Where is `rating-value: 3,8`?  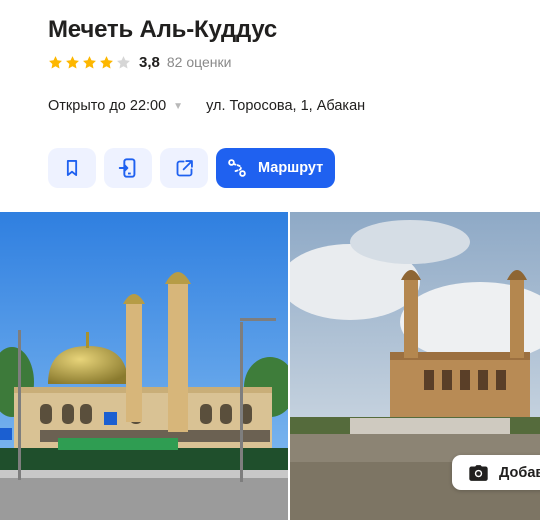 rating-value: 3,8 is located at coordinates (149, 62).